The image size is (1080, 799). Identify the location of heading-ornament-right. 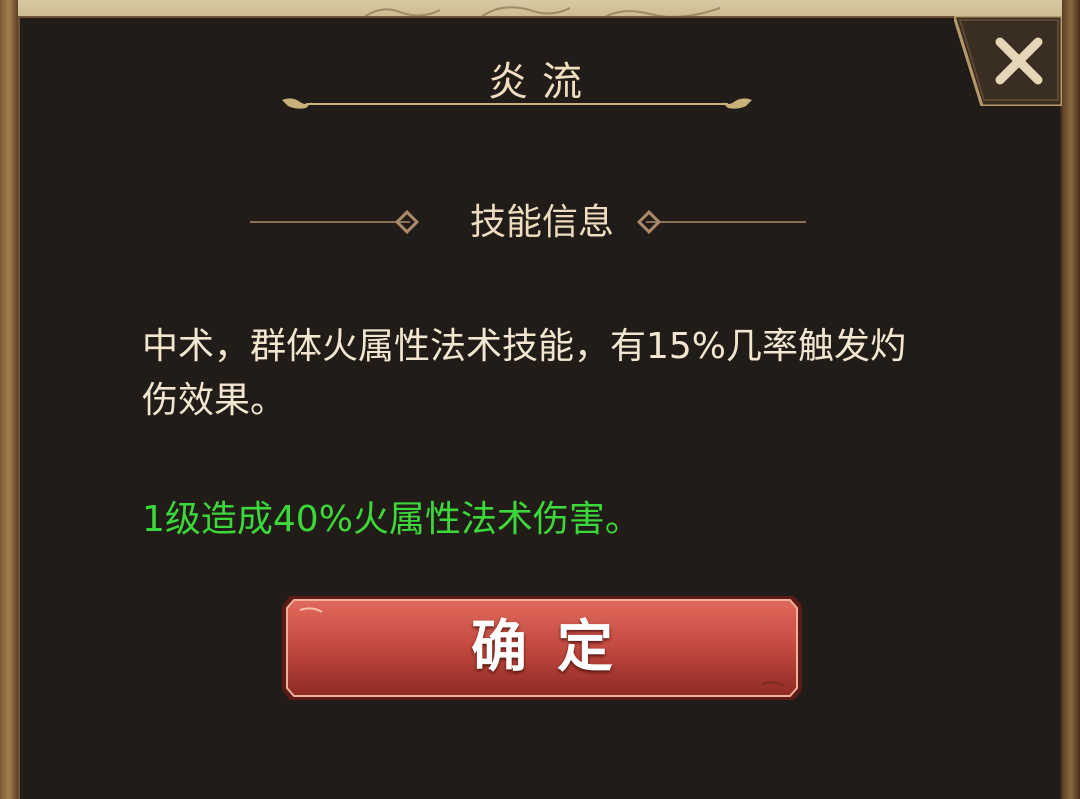
(721, 222).